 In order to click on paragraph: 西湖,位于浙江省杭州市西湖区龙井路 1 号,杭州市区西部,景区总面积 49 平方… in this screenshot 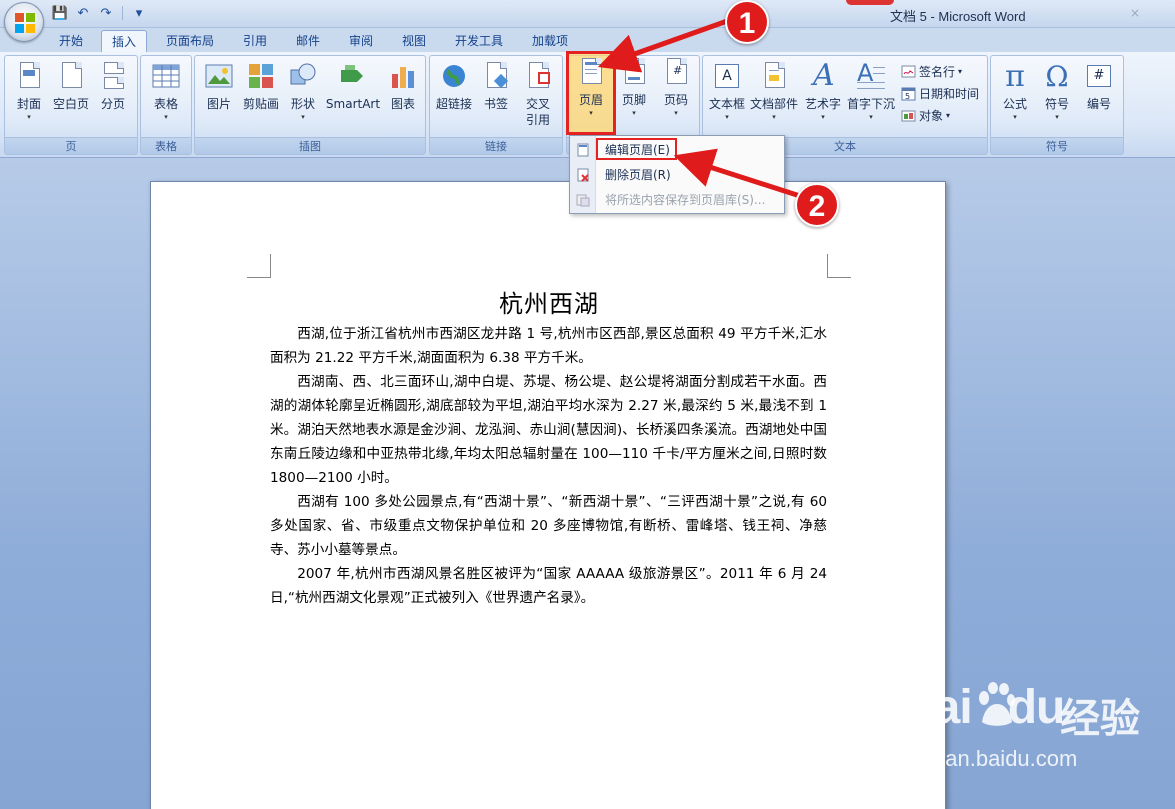, I will do `click(548, 346)`.